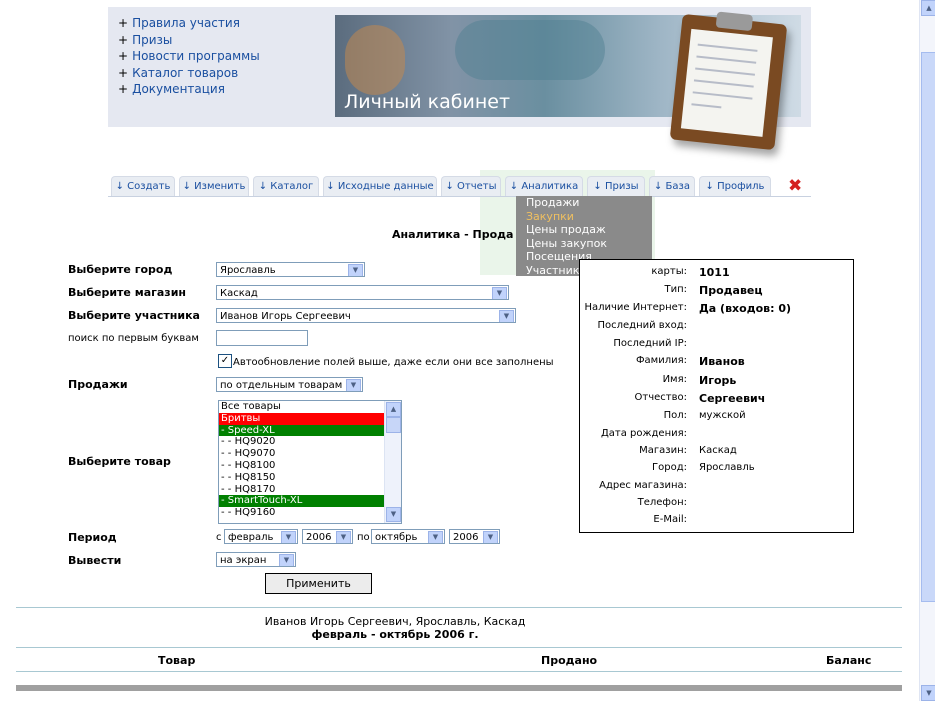 The image size is (935, 701). I want to click on info-row: Наличие Интернет: Да (входов: 0), so click(716, 310).